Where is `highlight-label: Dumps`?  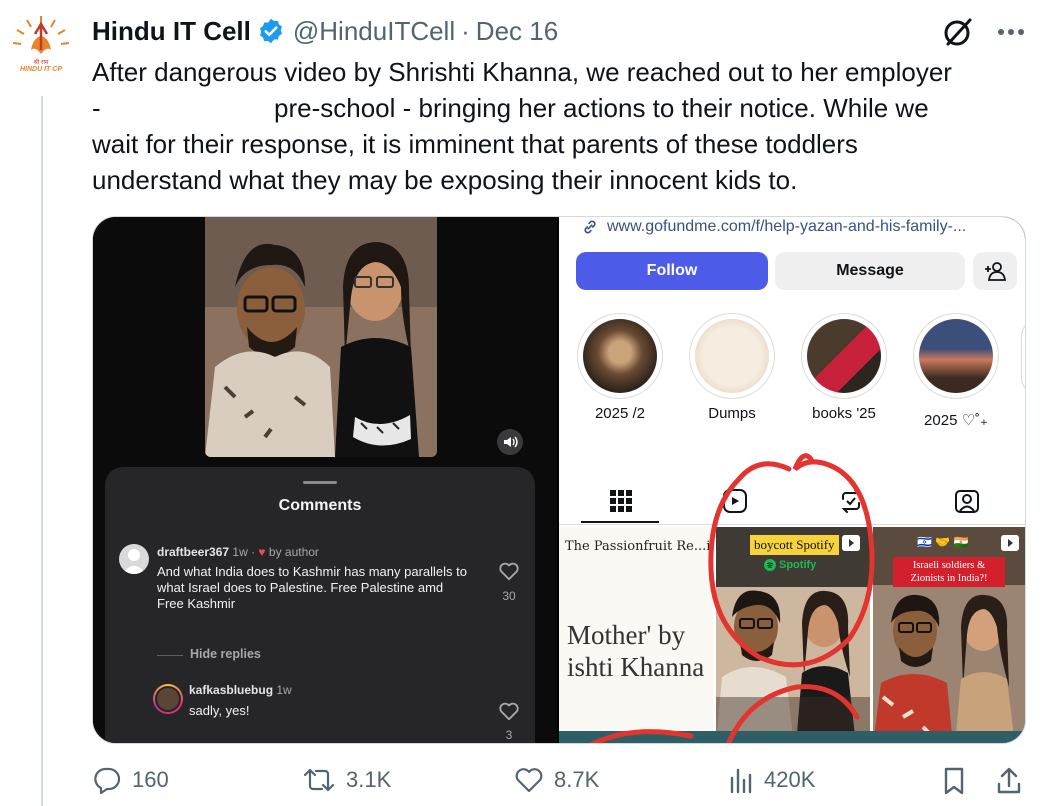 highlight-label: Dumps is located at coordinates (732, 413).